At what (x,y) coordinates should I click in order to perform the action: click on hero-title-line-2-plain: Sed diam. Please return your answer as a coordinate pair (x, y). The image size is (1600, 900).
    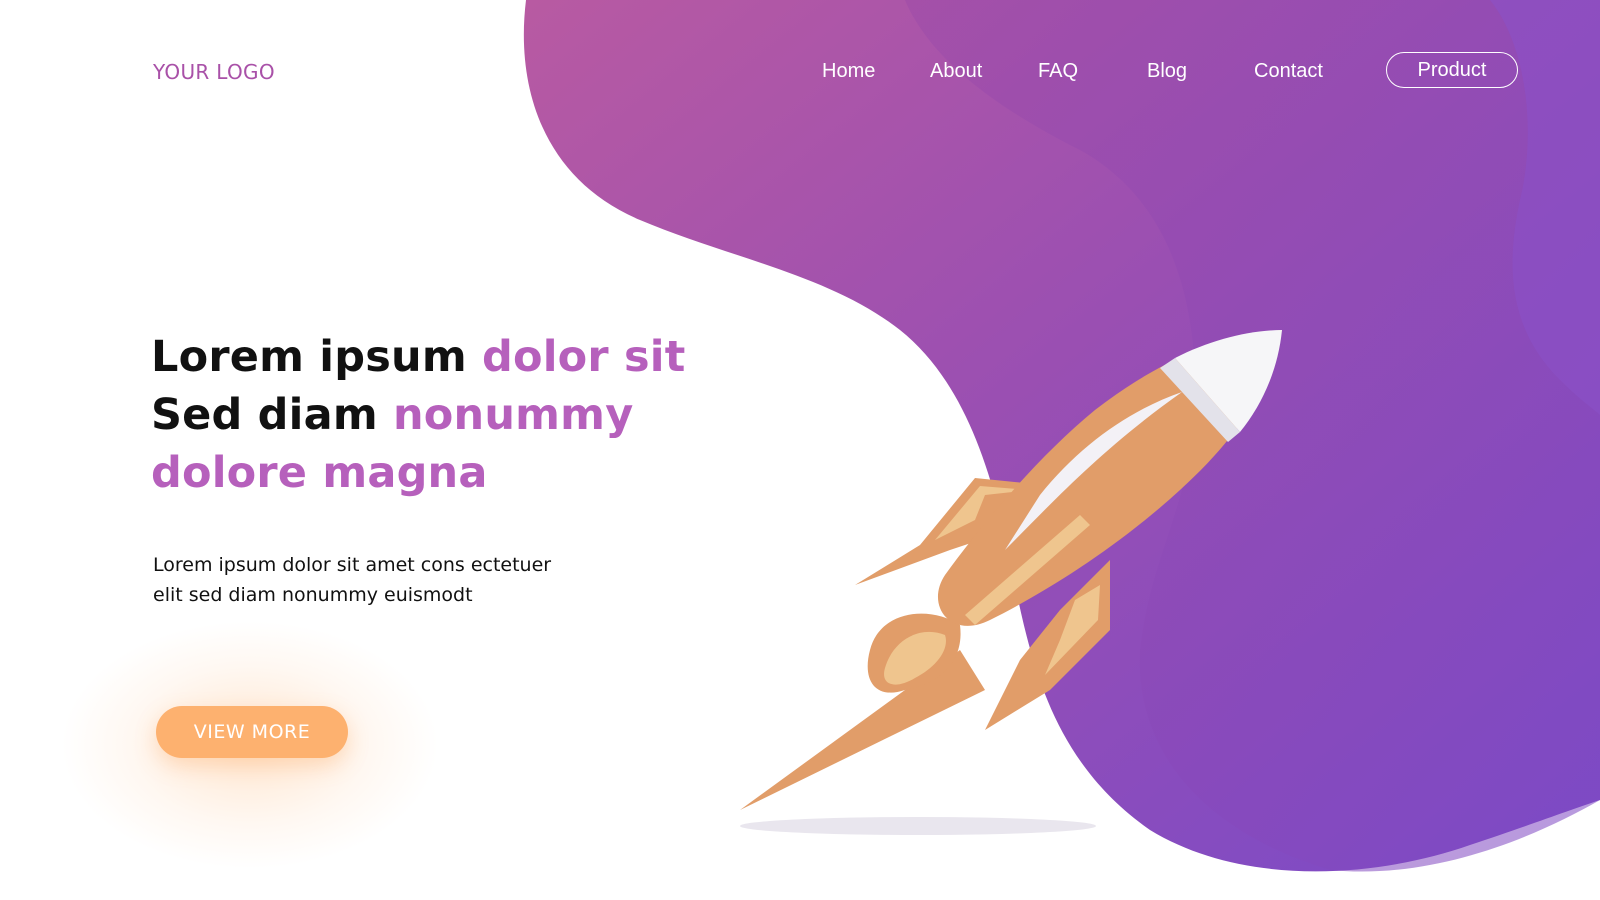
    Looking at the image, I should click on (272, 415).